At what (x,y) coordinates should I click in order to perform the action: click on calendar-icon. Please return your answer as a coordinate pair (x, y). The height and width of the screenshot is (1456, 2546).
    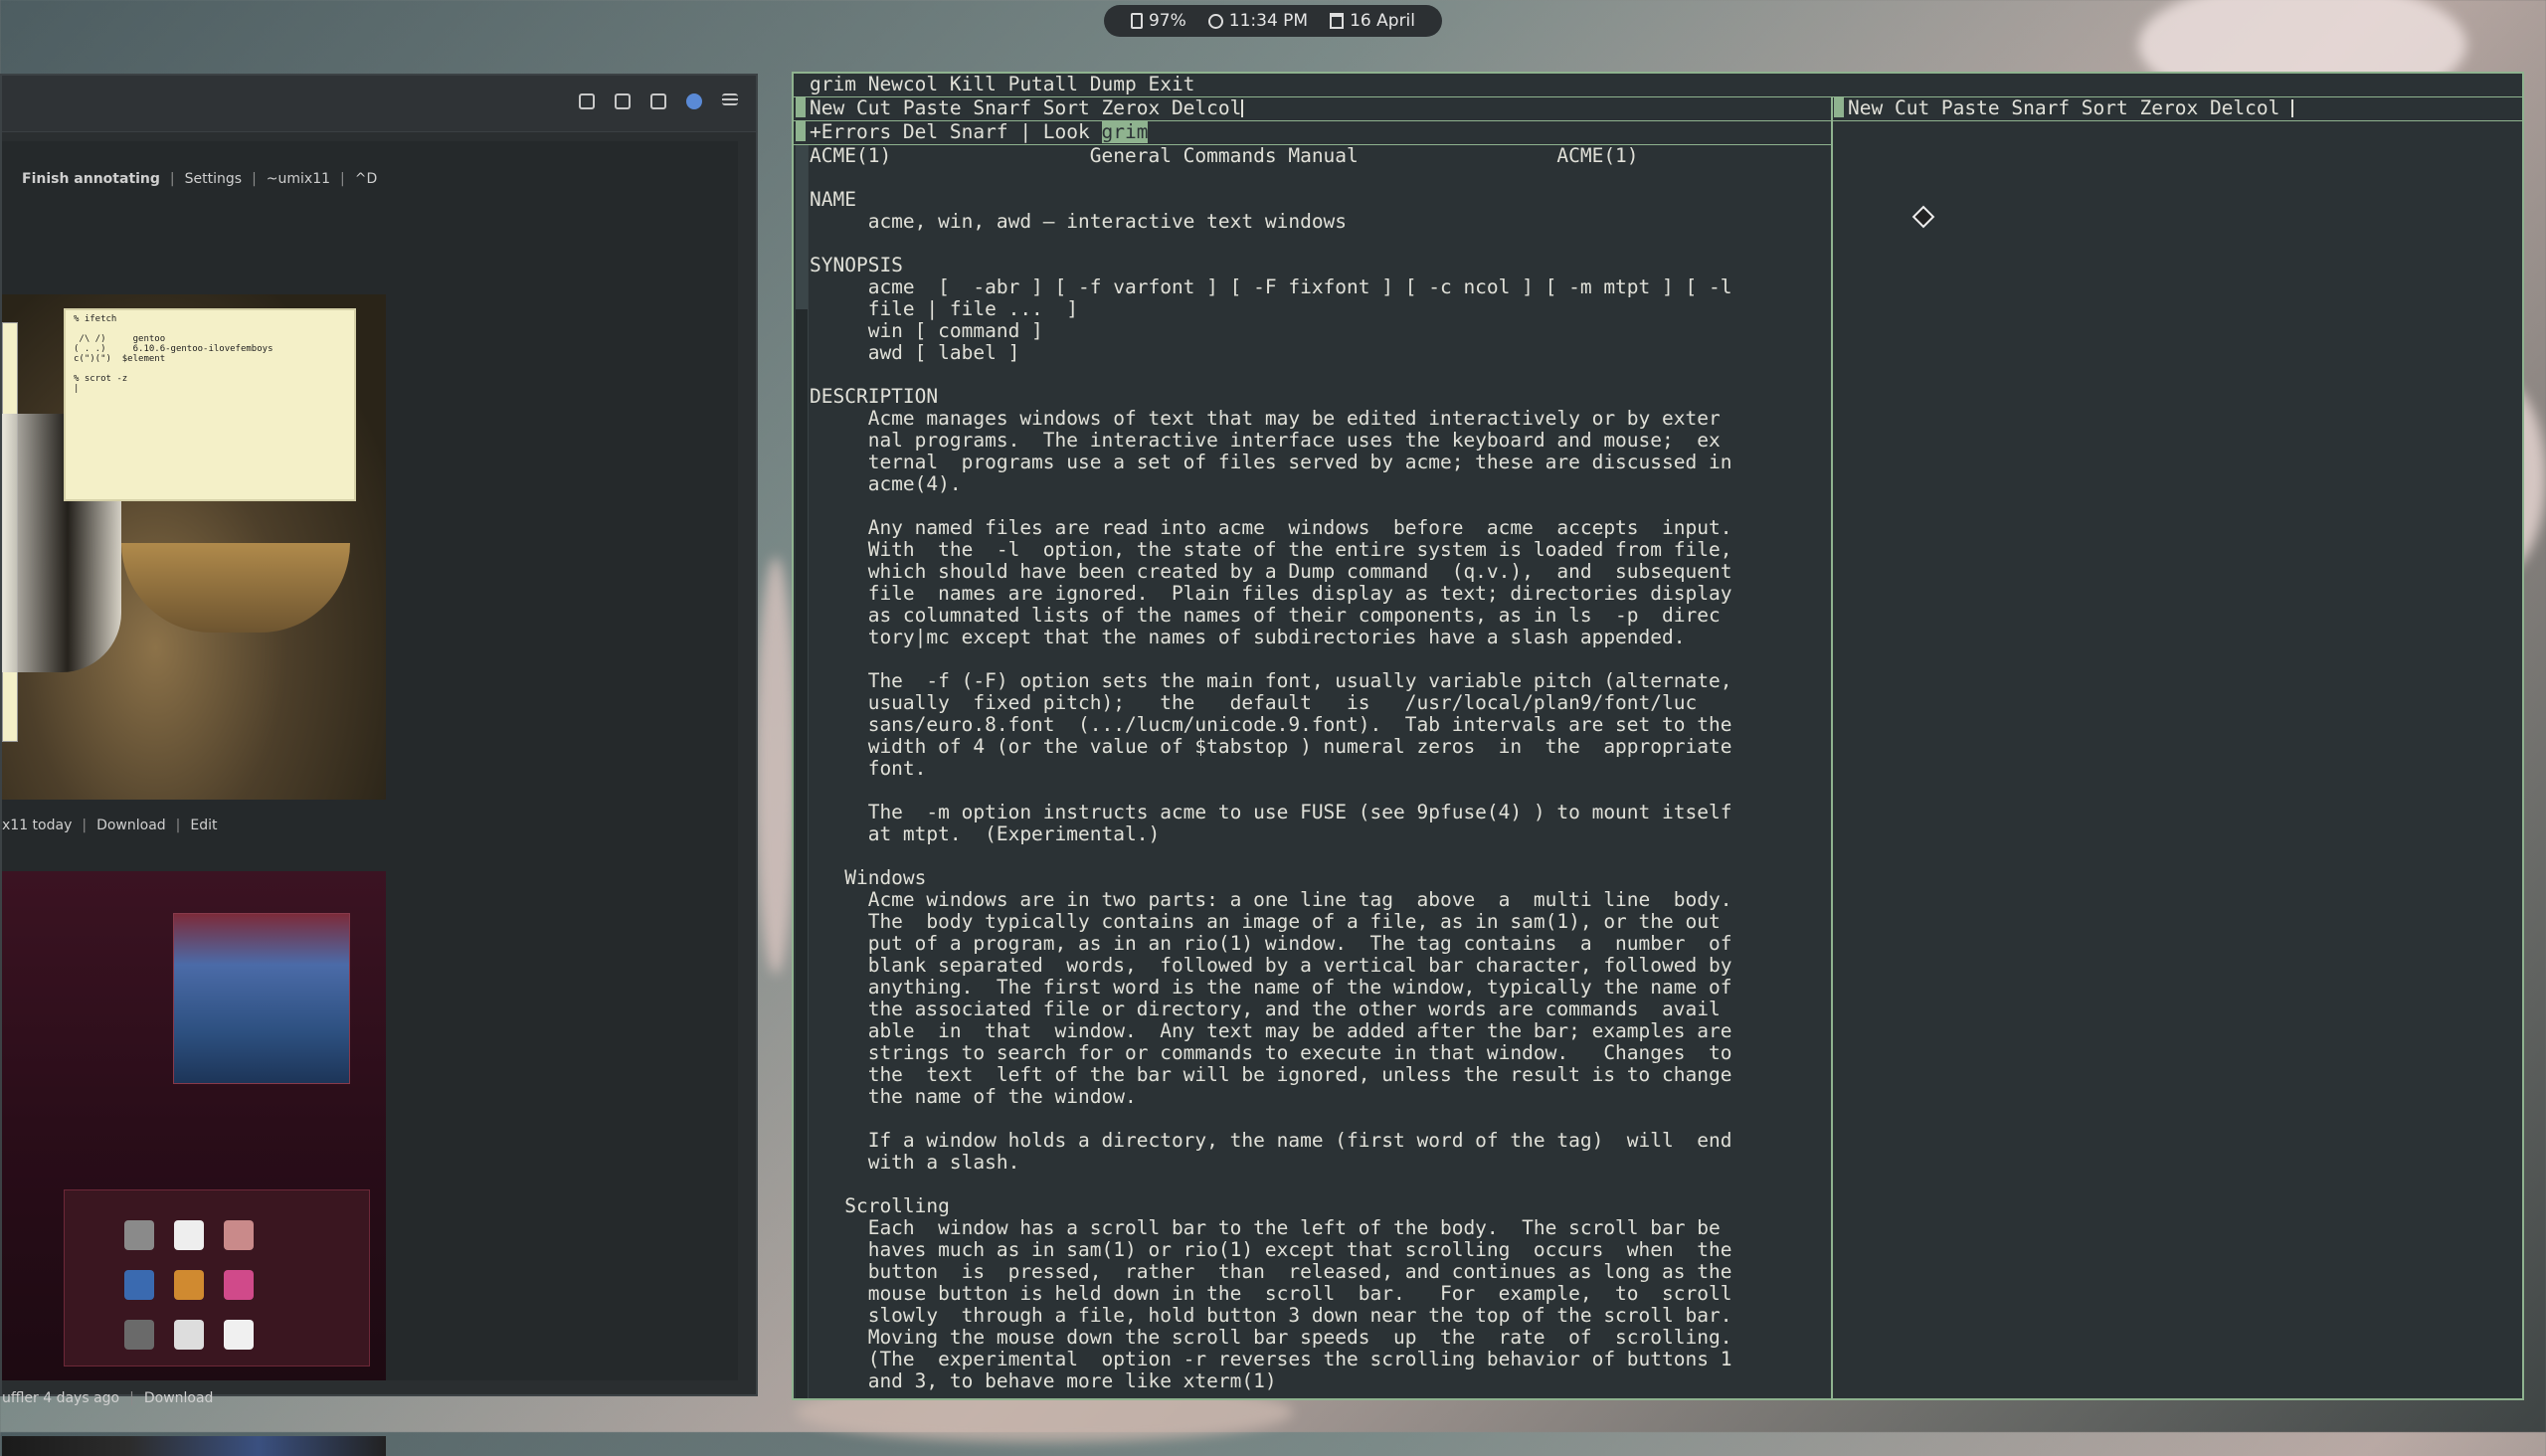
    Looking at the image, I should click on (1337, 21).